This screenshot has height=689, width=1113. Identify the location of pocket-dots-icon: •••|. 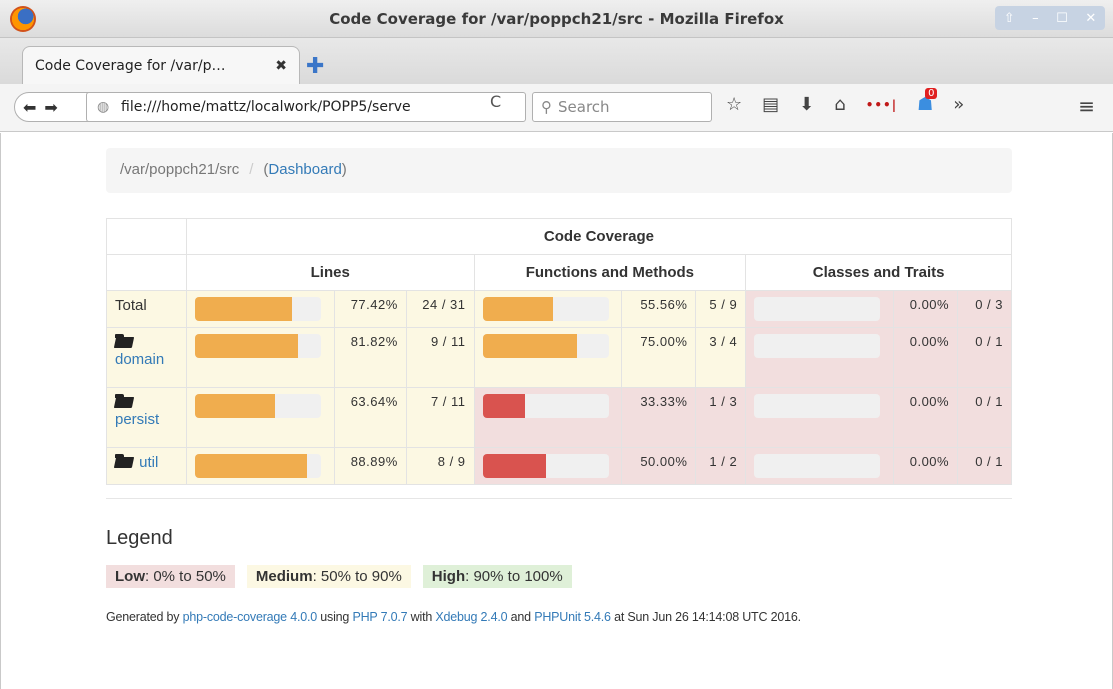
(881, 105).